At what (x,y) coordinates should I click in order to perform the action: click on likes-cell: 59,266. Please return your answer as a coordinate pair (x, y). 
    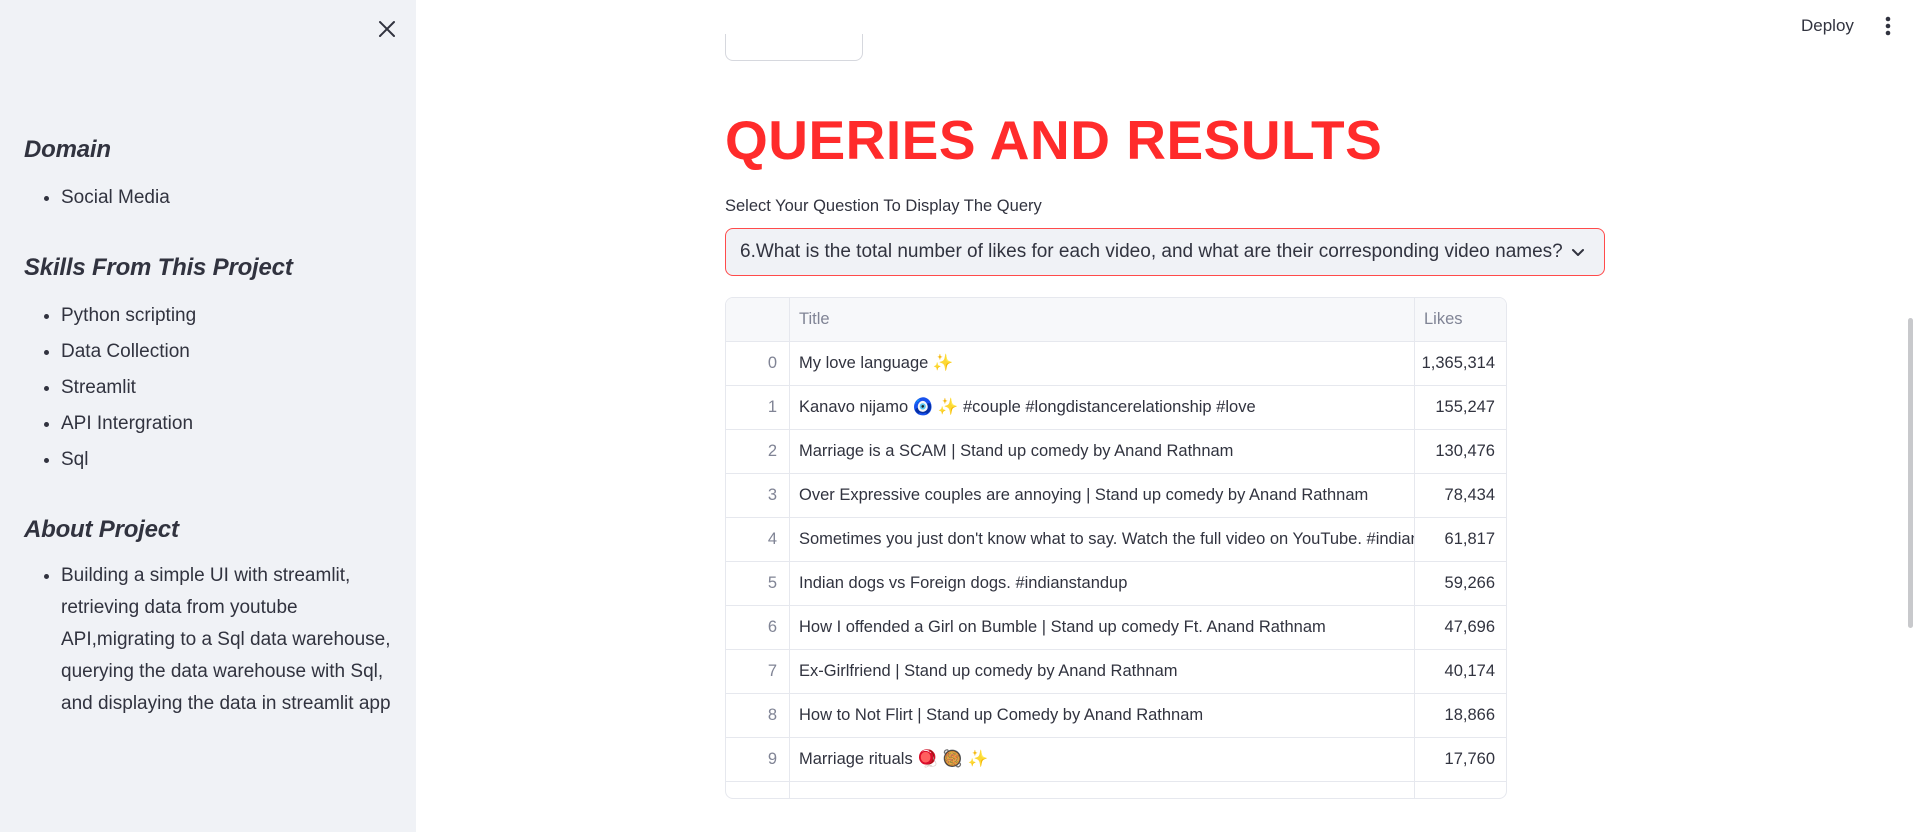
    Looking at the image, I should click on (1459, 583).